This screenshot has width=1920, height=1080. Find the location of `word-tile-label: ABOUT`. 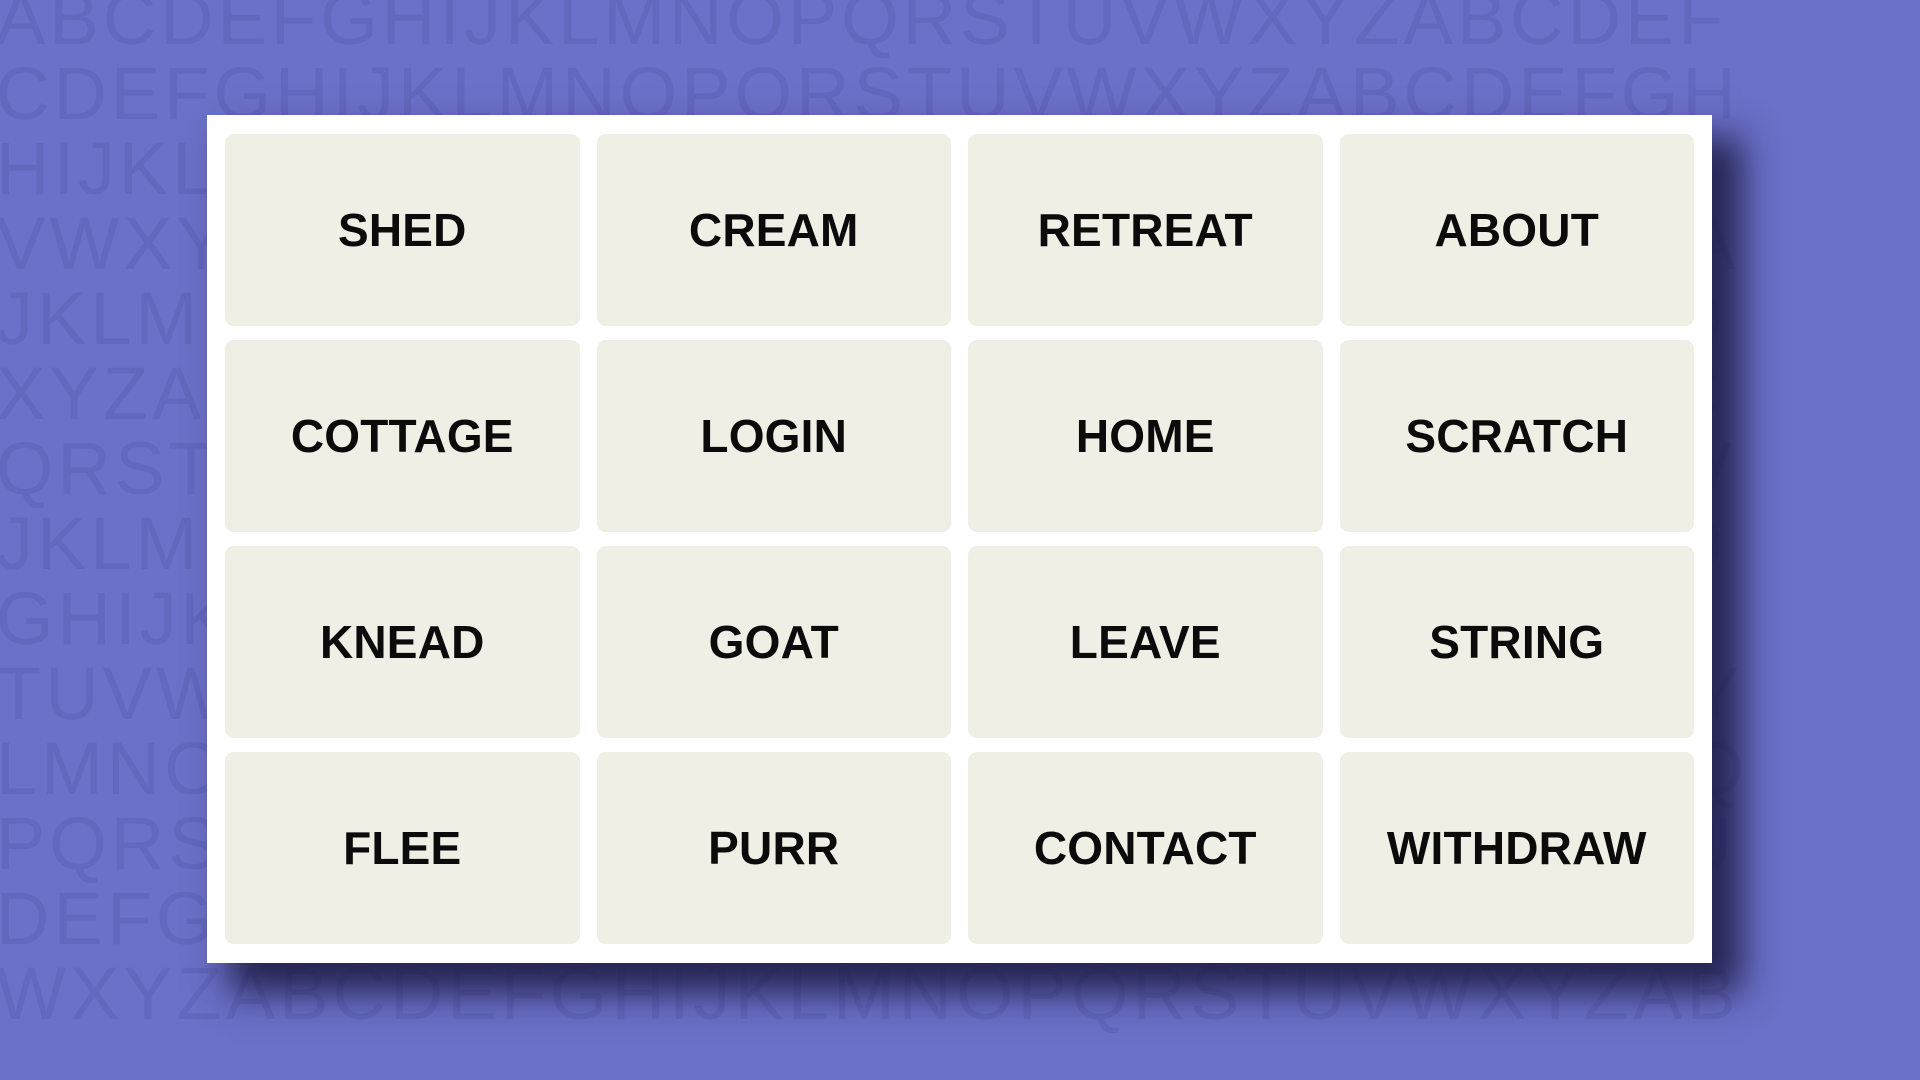

word-tile-label: ABOUT is located at coordinates (1517, 230).